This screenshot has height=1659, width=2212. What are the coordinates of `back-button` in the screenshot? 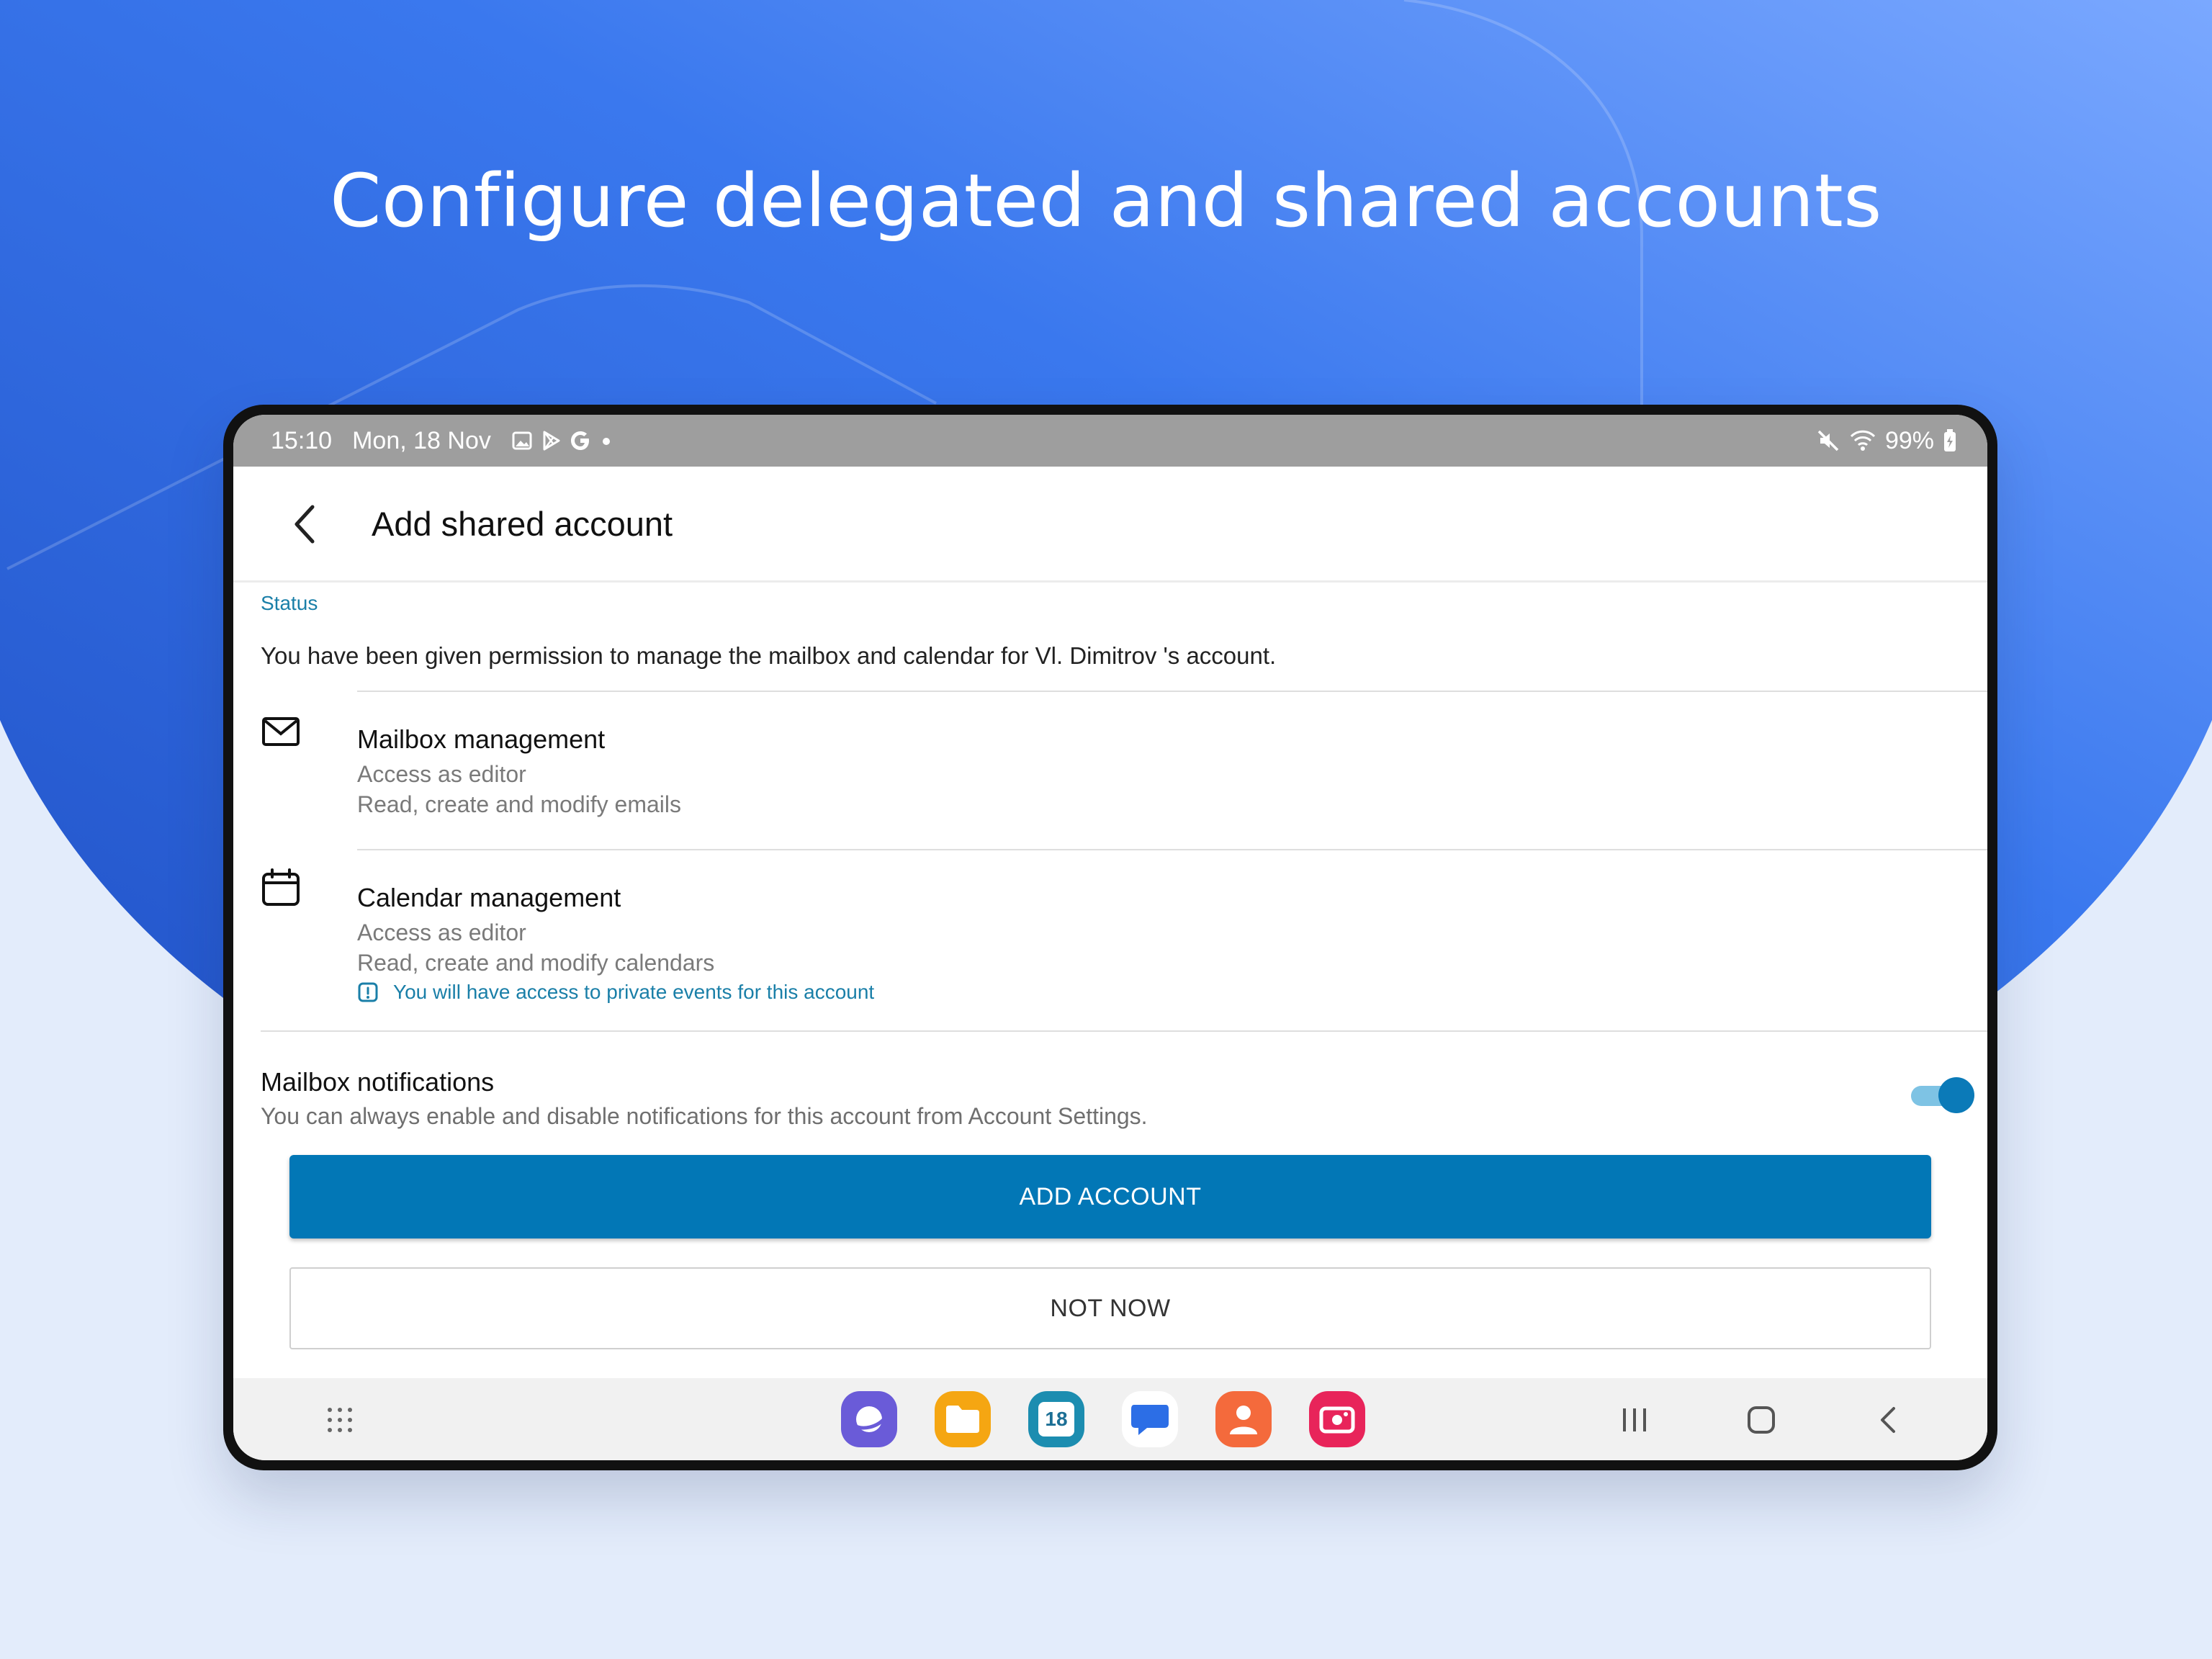 It's located at (305, 524).